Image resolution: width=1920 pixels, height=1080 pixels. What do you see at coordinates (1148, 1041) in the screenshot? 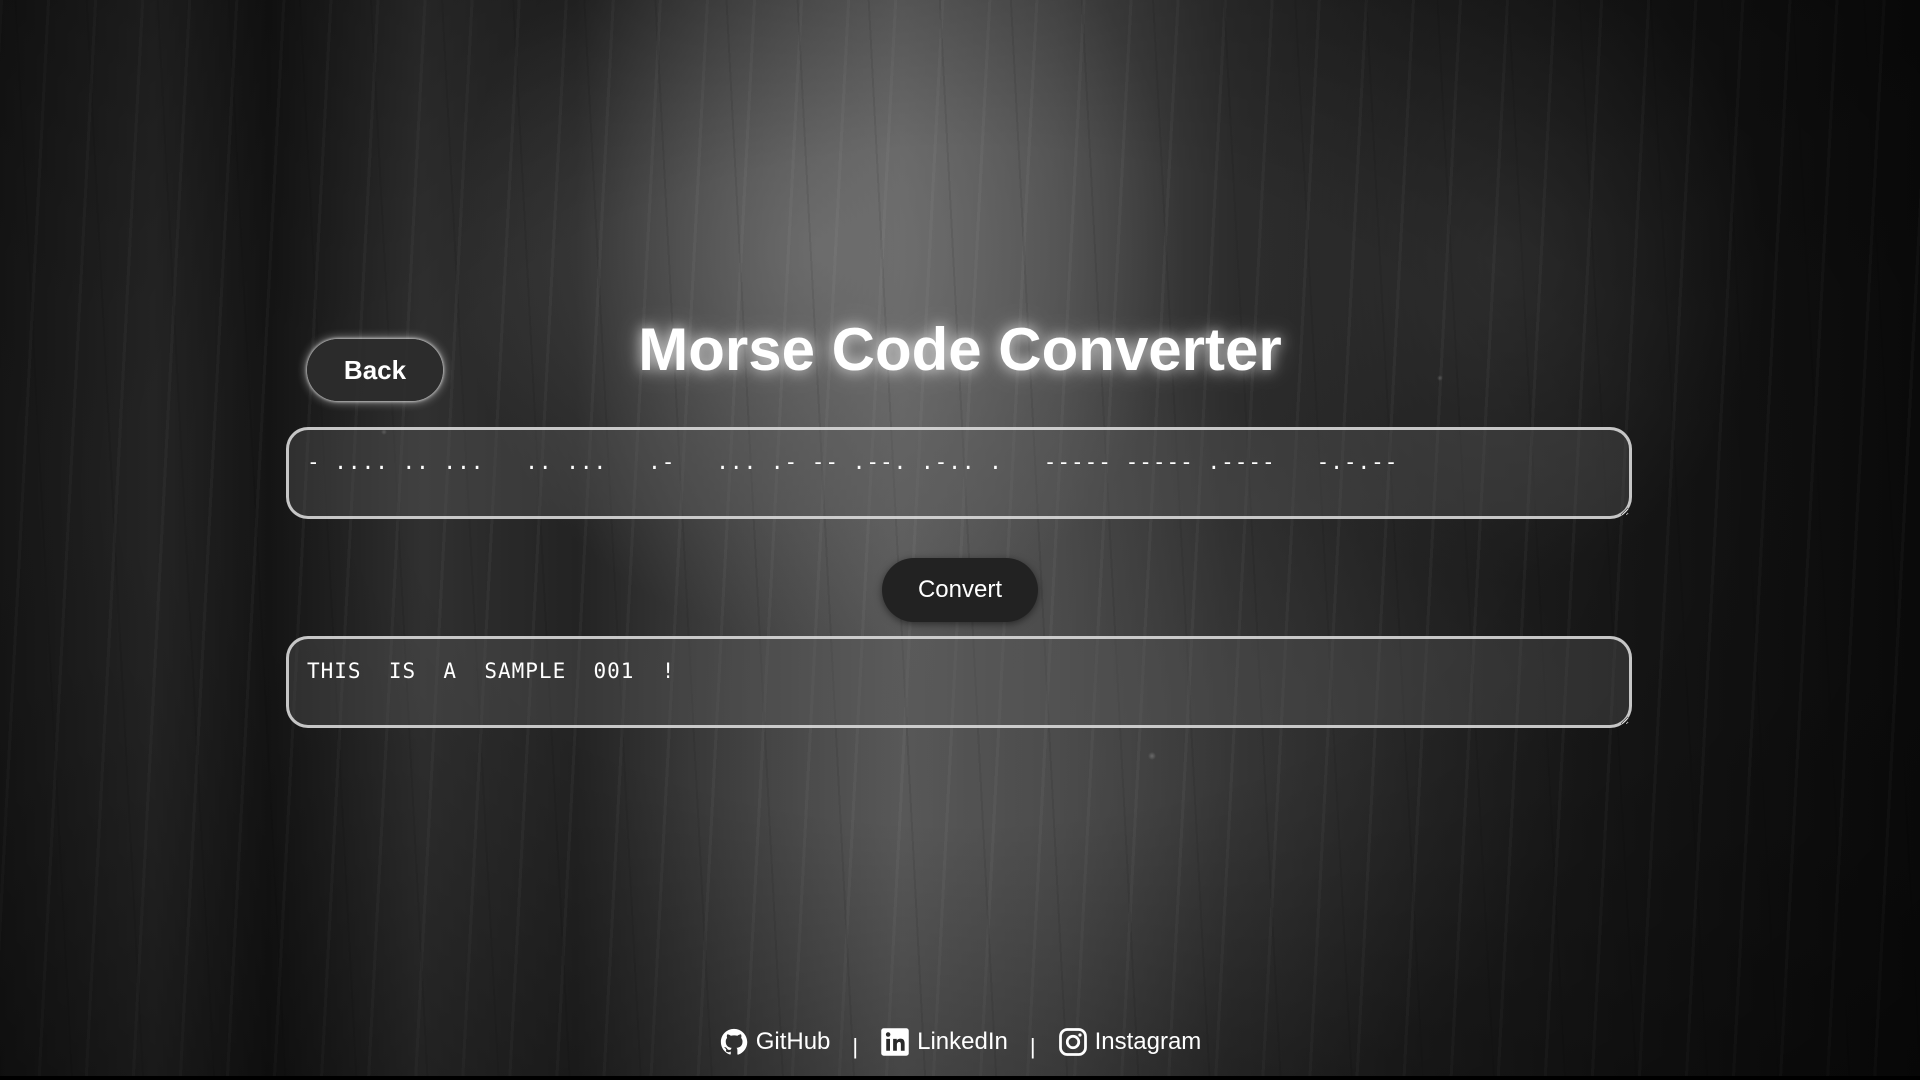
I see `instagram-label: Instagram` at bounding box center [1148, 1041].